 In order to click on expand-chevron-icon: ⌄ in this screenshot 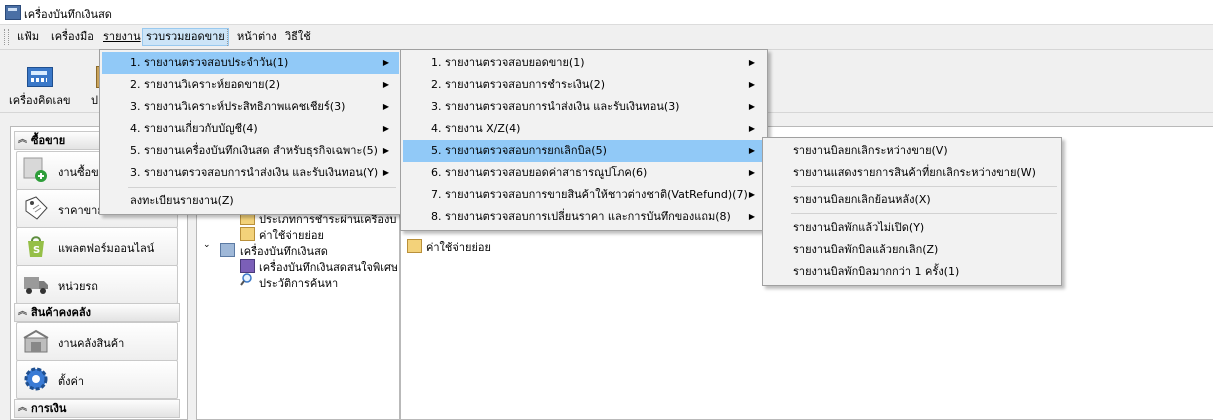, I will do `click(207, 245)`.